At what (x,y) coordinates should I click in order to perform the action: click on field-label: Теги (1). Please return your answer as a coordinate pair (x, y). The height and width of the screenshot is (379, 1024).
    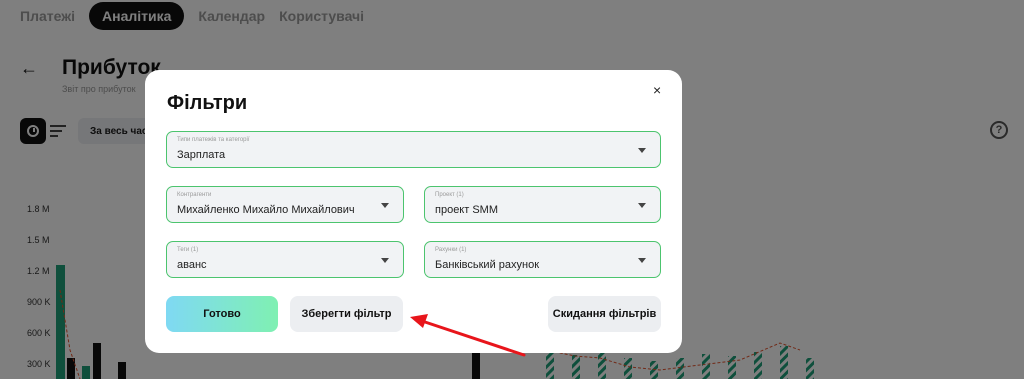
    Looking at the image, I should click on (188, 250).